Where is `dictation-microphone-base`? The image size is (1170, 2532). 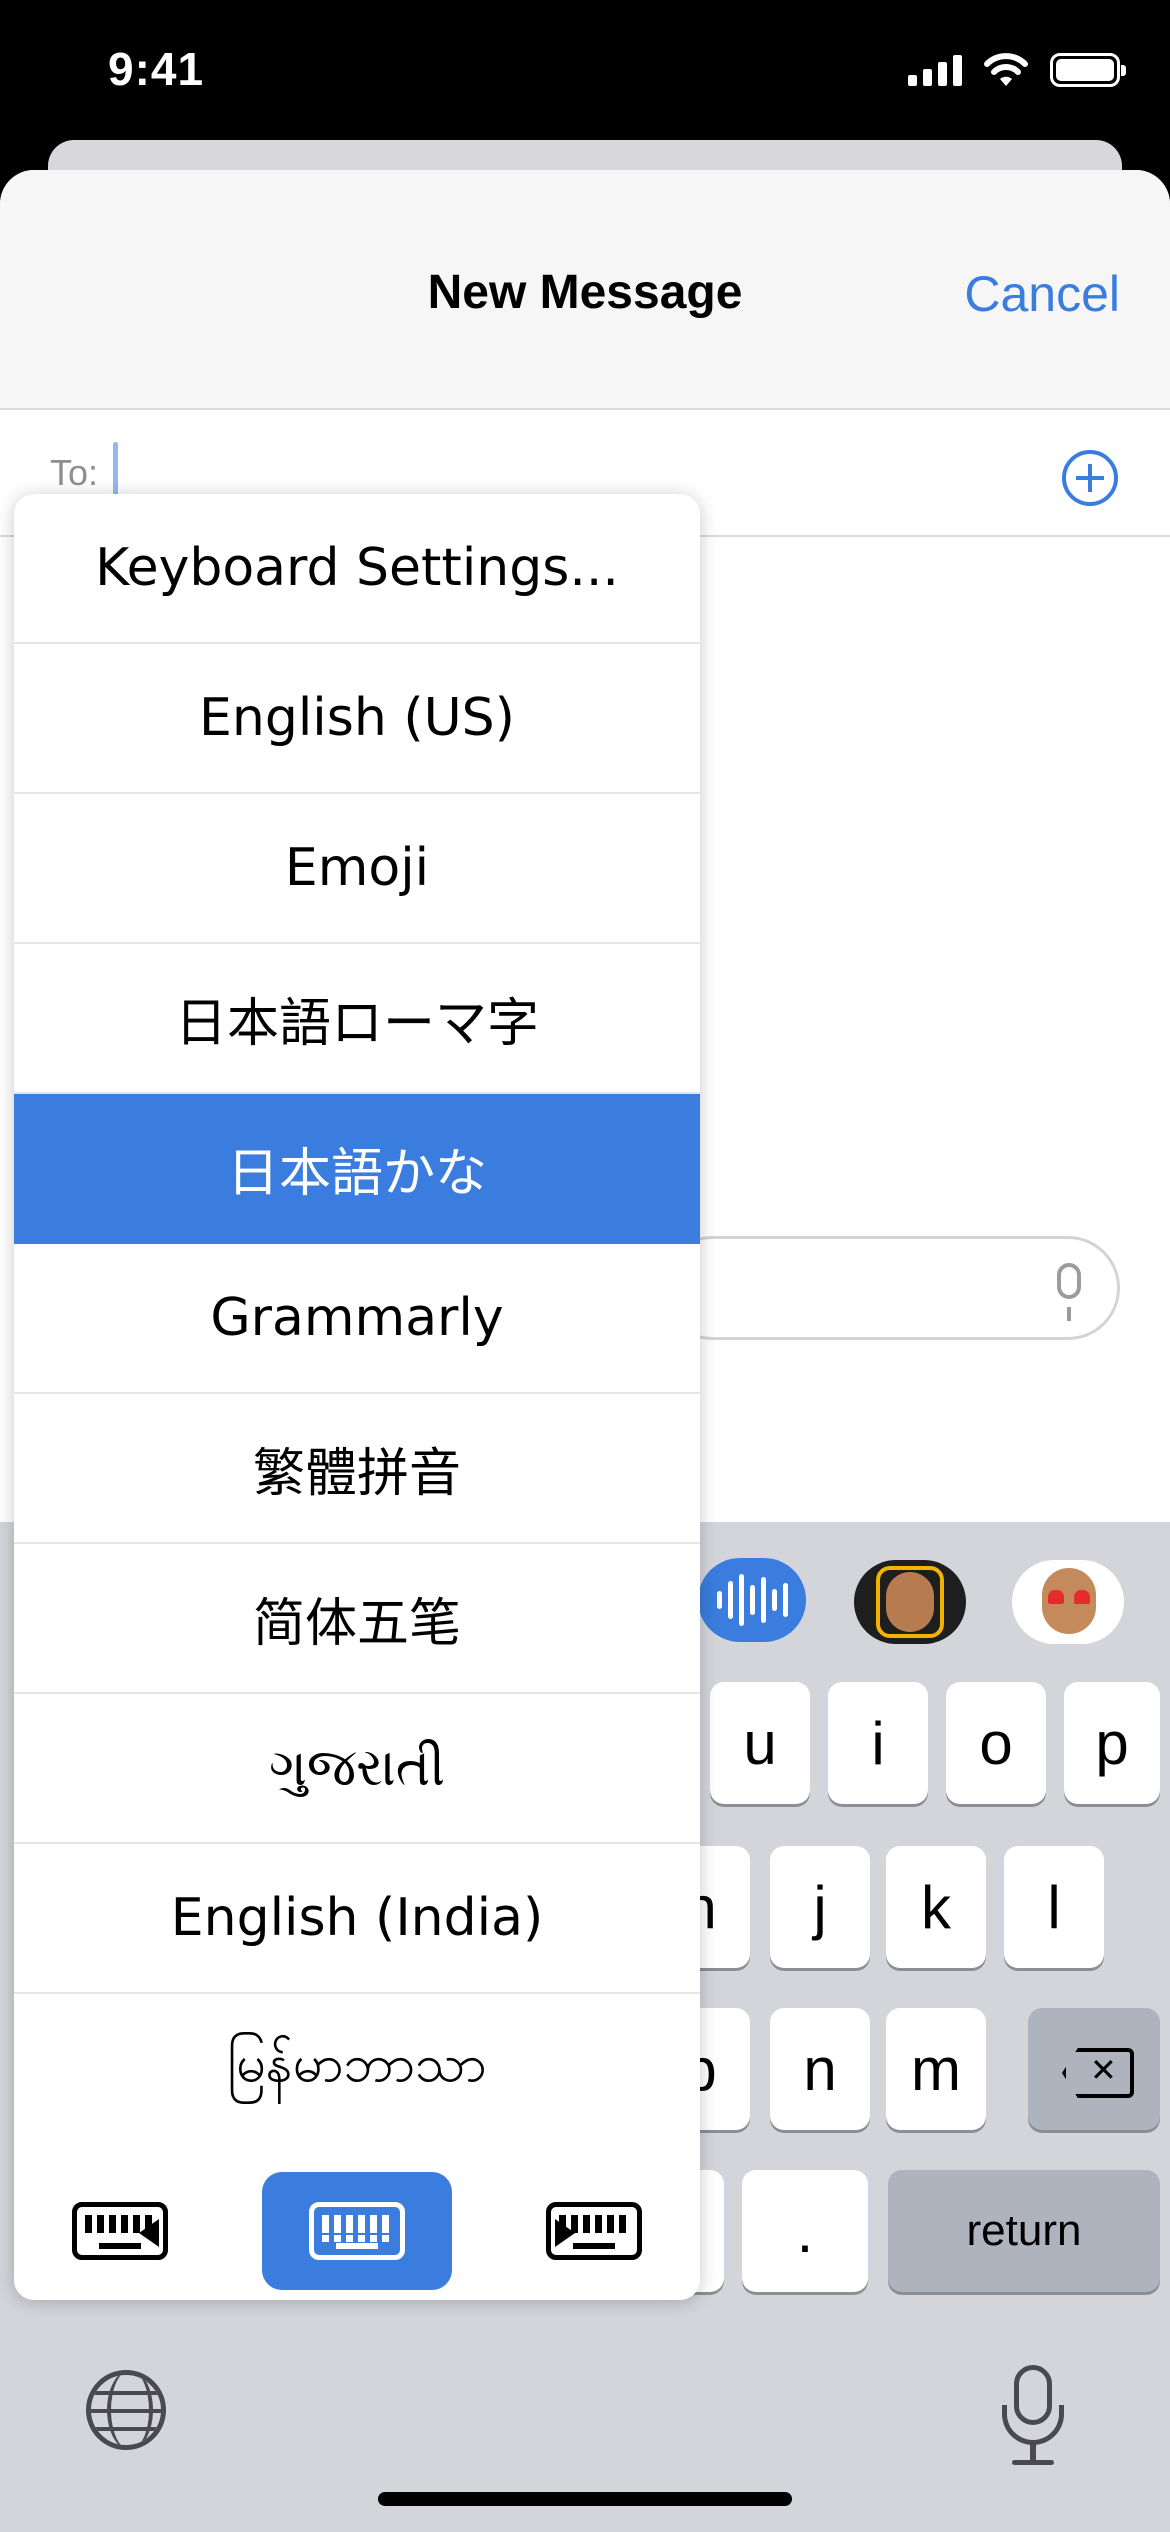
dictation-microphone-base is located at coordinates (1033, 2462).